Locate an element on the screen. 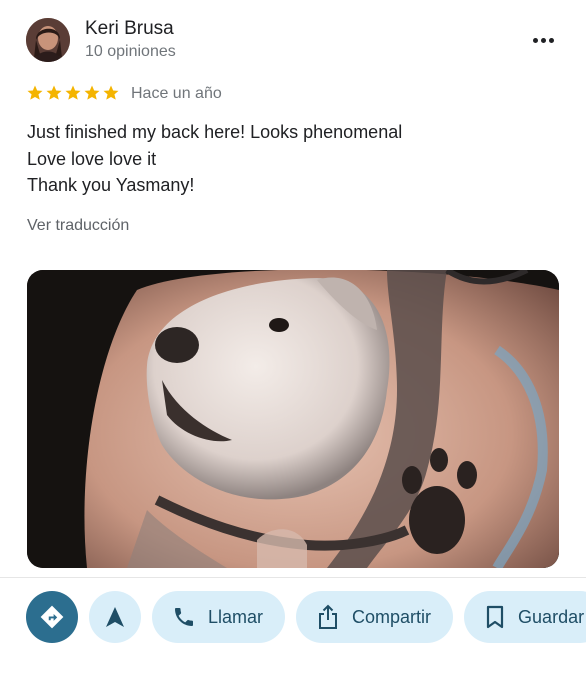  bookmark-icon is located at coordinates (495, 617).